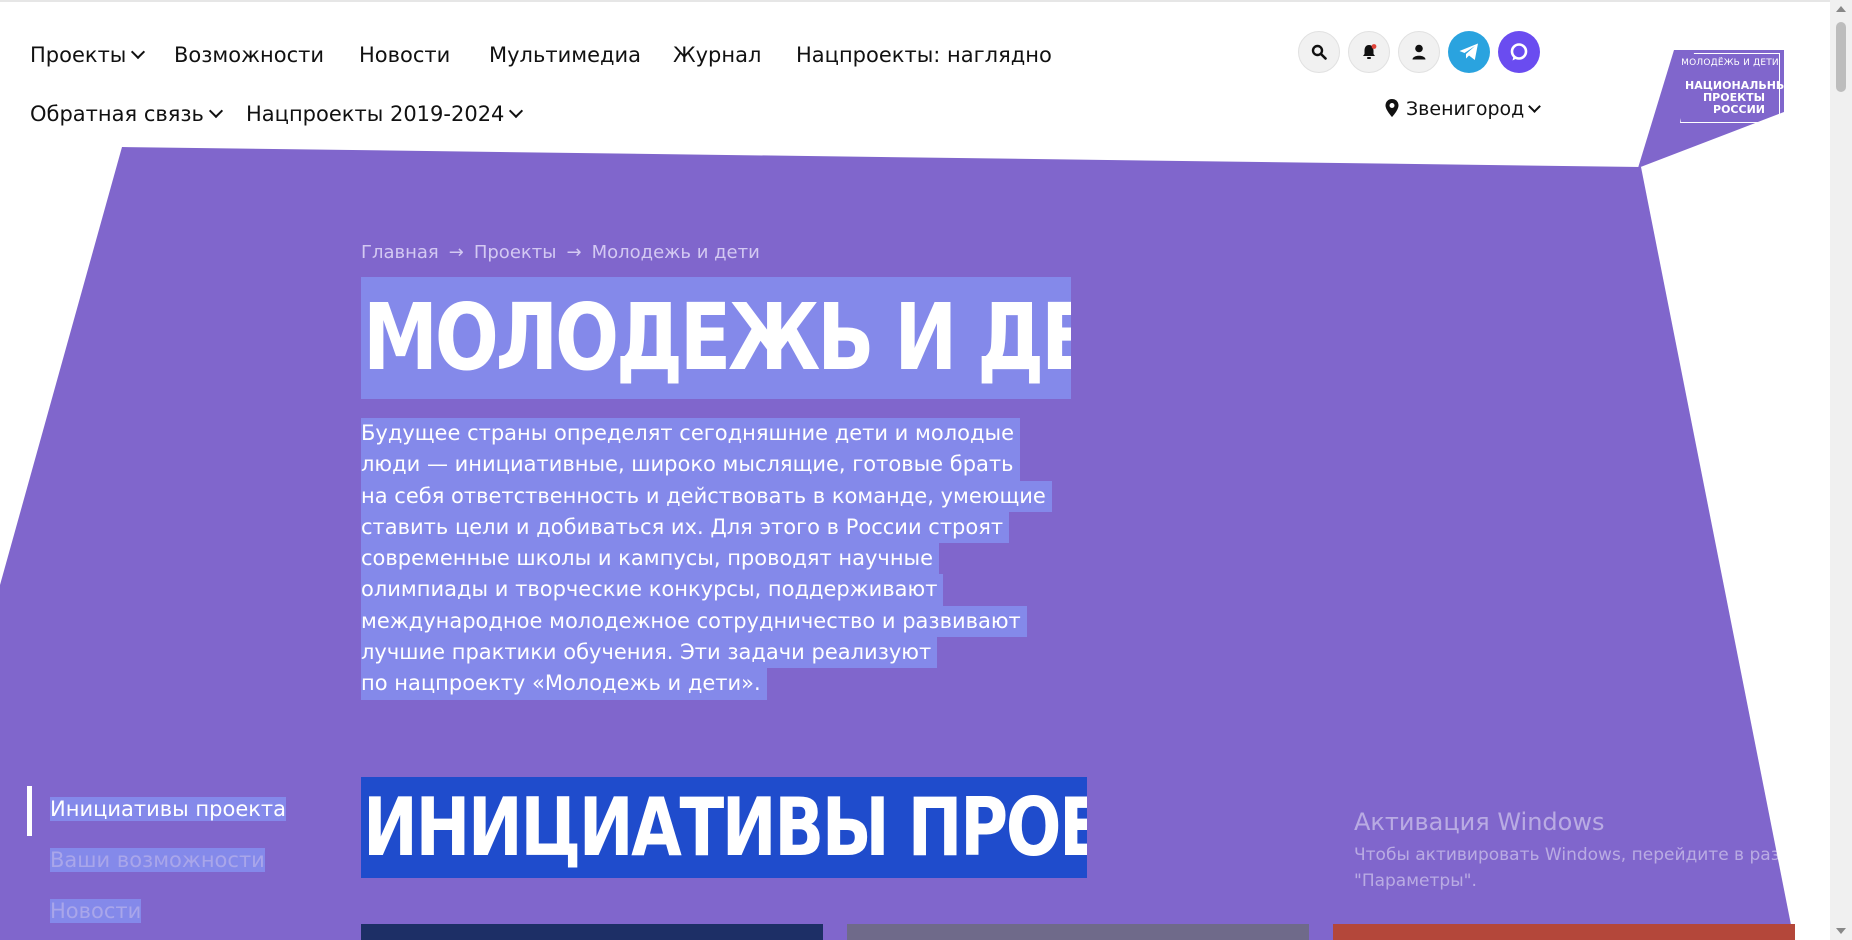  I want to click on side-nav-initiatives: Инициативы проекта, so click(168, 809).